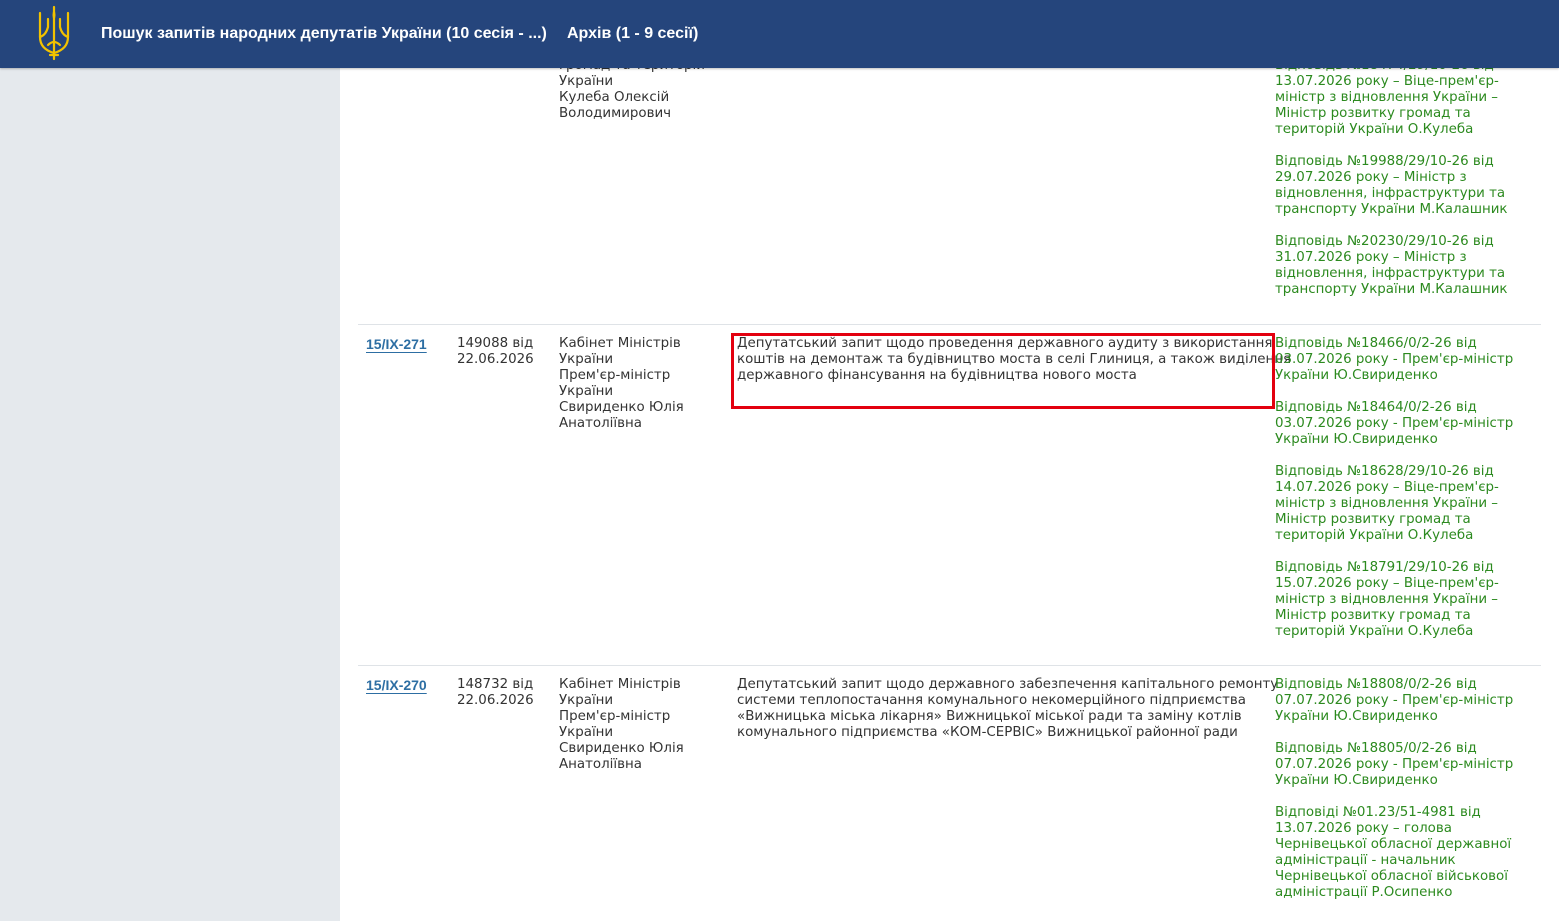 The width and height of the screenshot is (1559, 921). I want to click on addressee-line: Кулеба Олексій, so click(614, 97).